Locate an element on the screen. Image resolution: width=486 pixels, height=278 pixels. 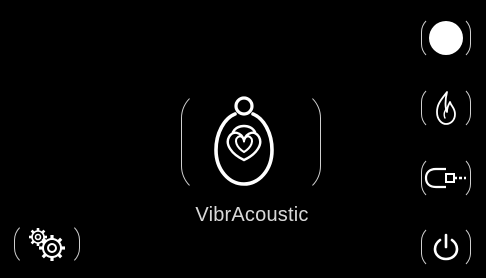
circle-button is located at coordinates (446, 38).